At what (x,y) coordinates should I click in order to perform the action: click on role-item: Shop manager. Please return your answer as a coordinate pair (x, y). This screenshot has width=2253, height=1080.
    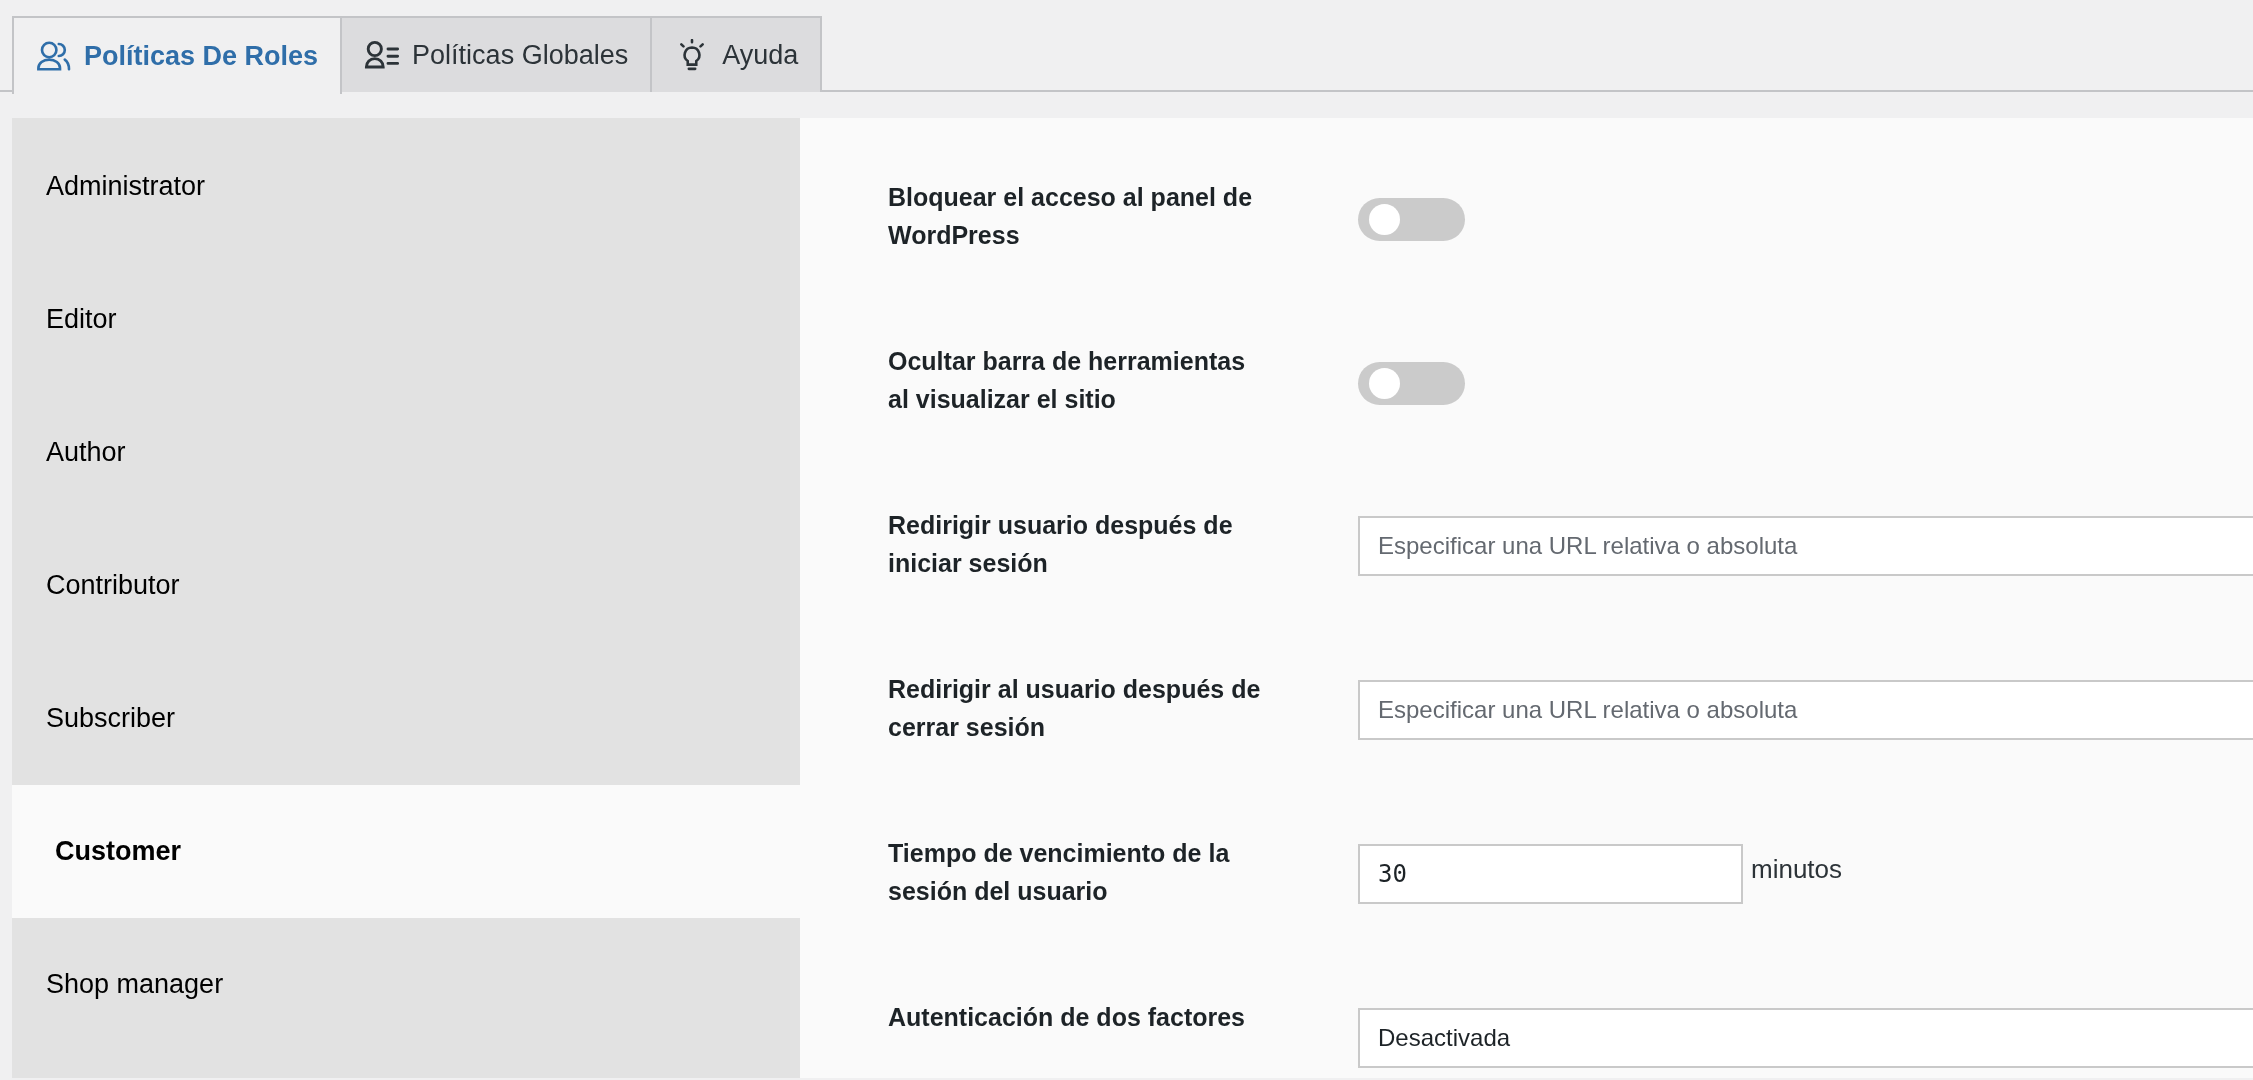
    Looking at the image, I should click on (406, 984).